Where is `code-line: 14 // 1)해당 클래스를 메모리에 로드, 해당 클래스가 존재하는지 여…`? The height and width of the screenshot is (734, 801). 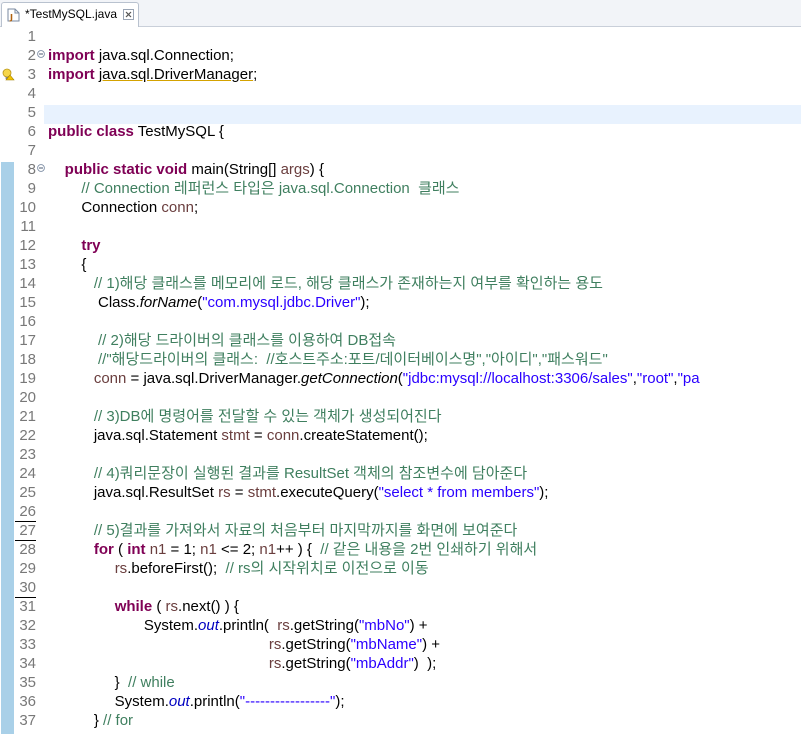 code-line: 14 // 1)해당 클래스를 메모리에 로드, 해당 클래스가 존재하는지 여… is located at coordinates (400, 283).